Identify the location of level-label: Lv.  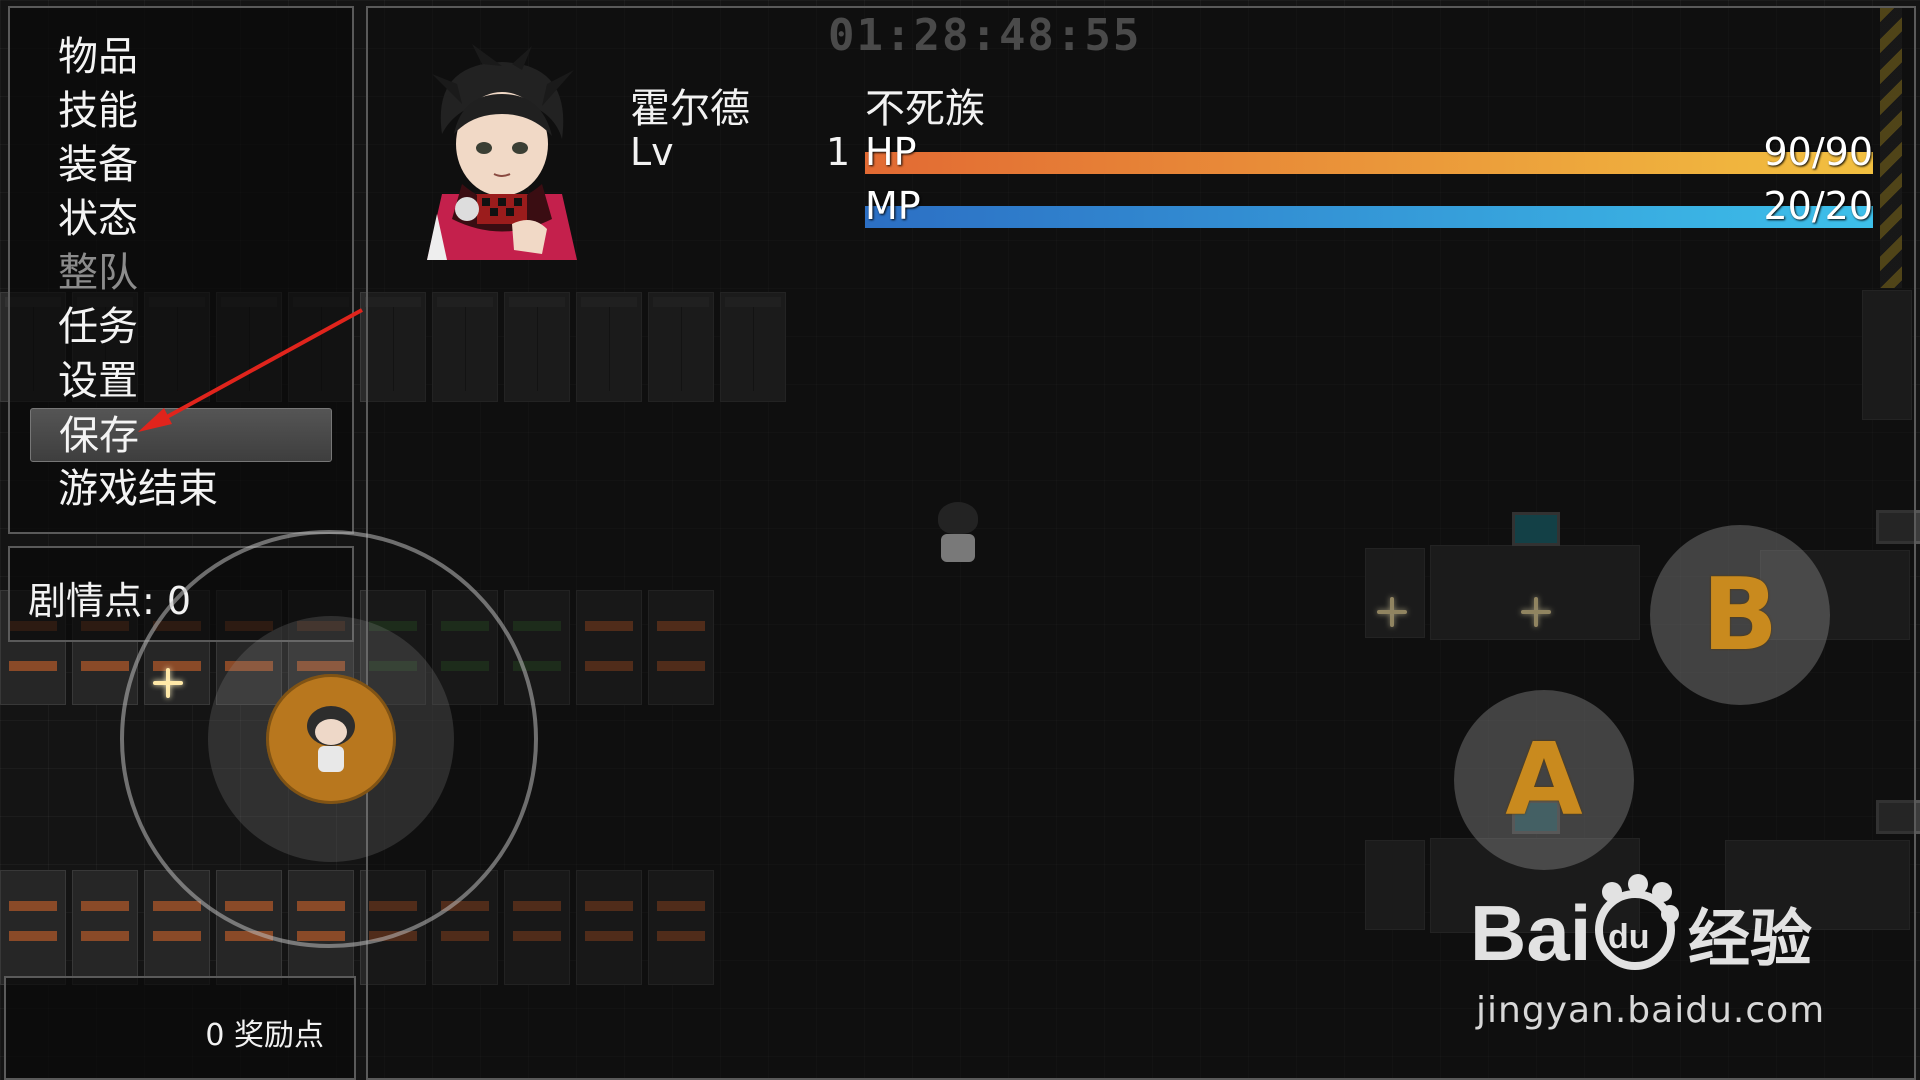
(652, 152).